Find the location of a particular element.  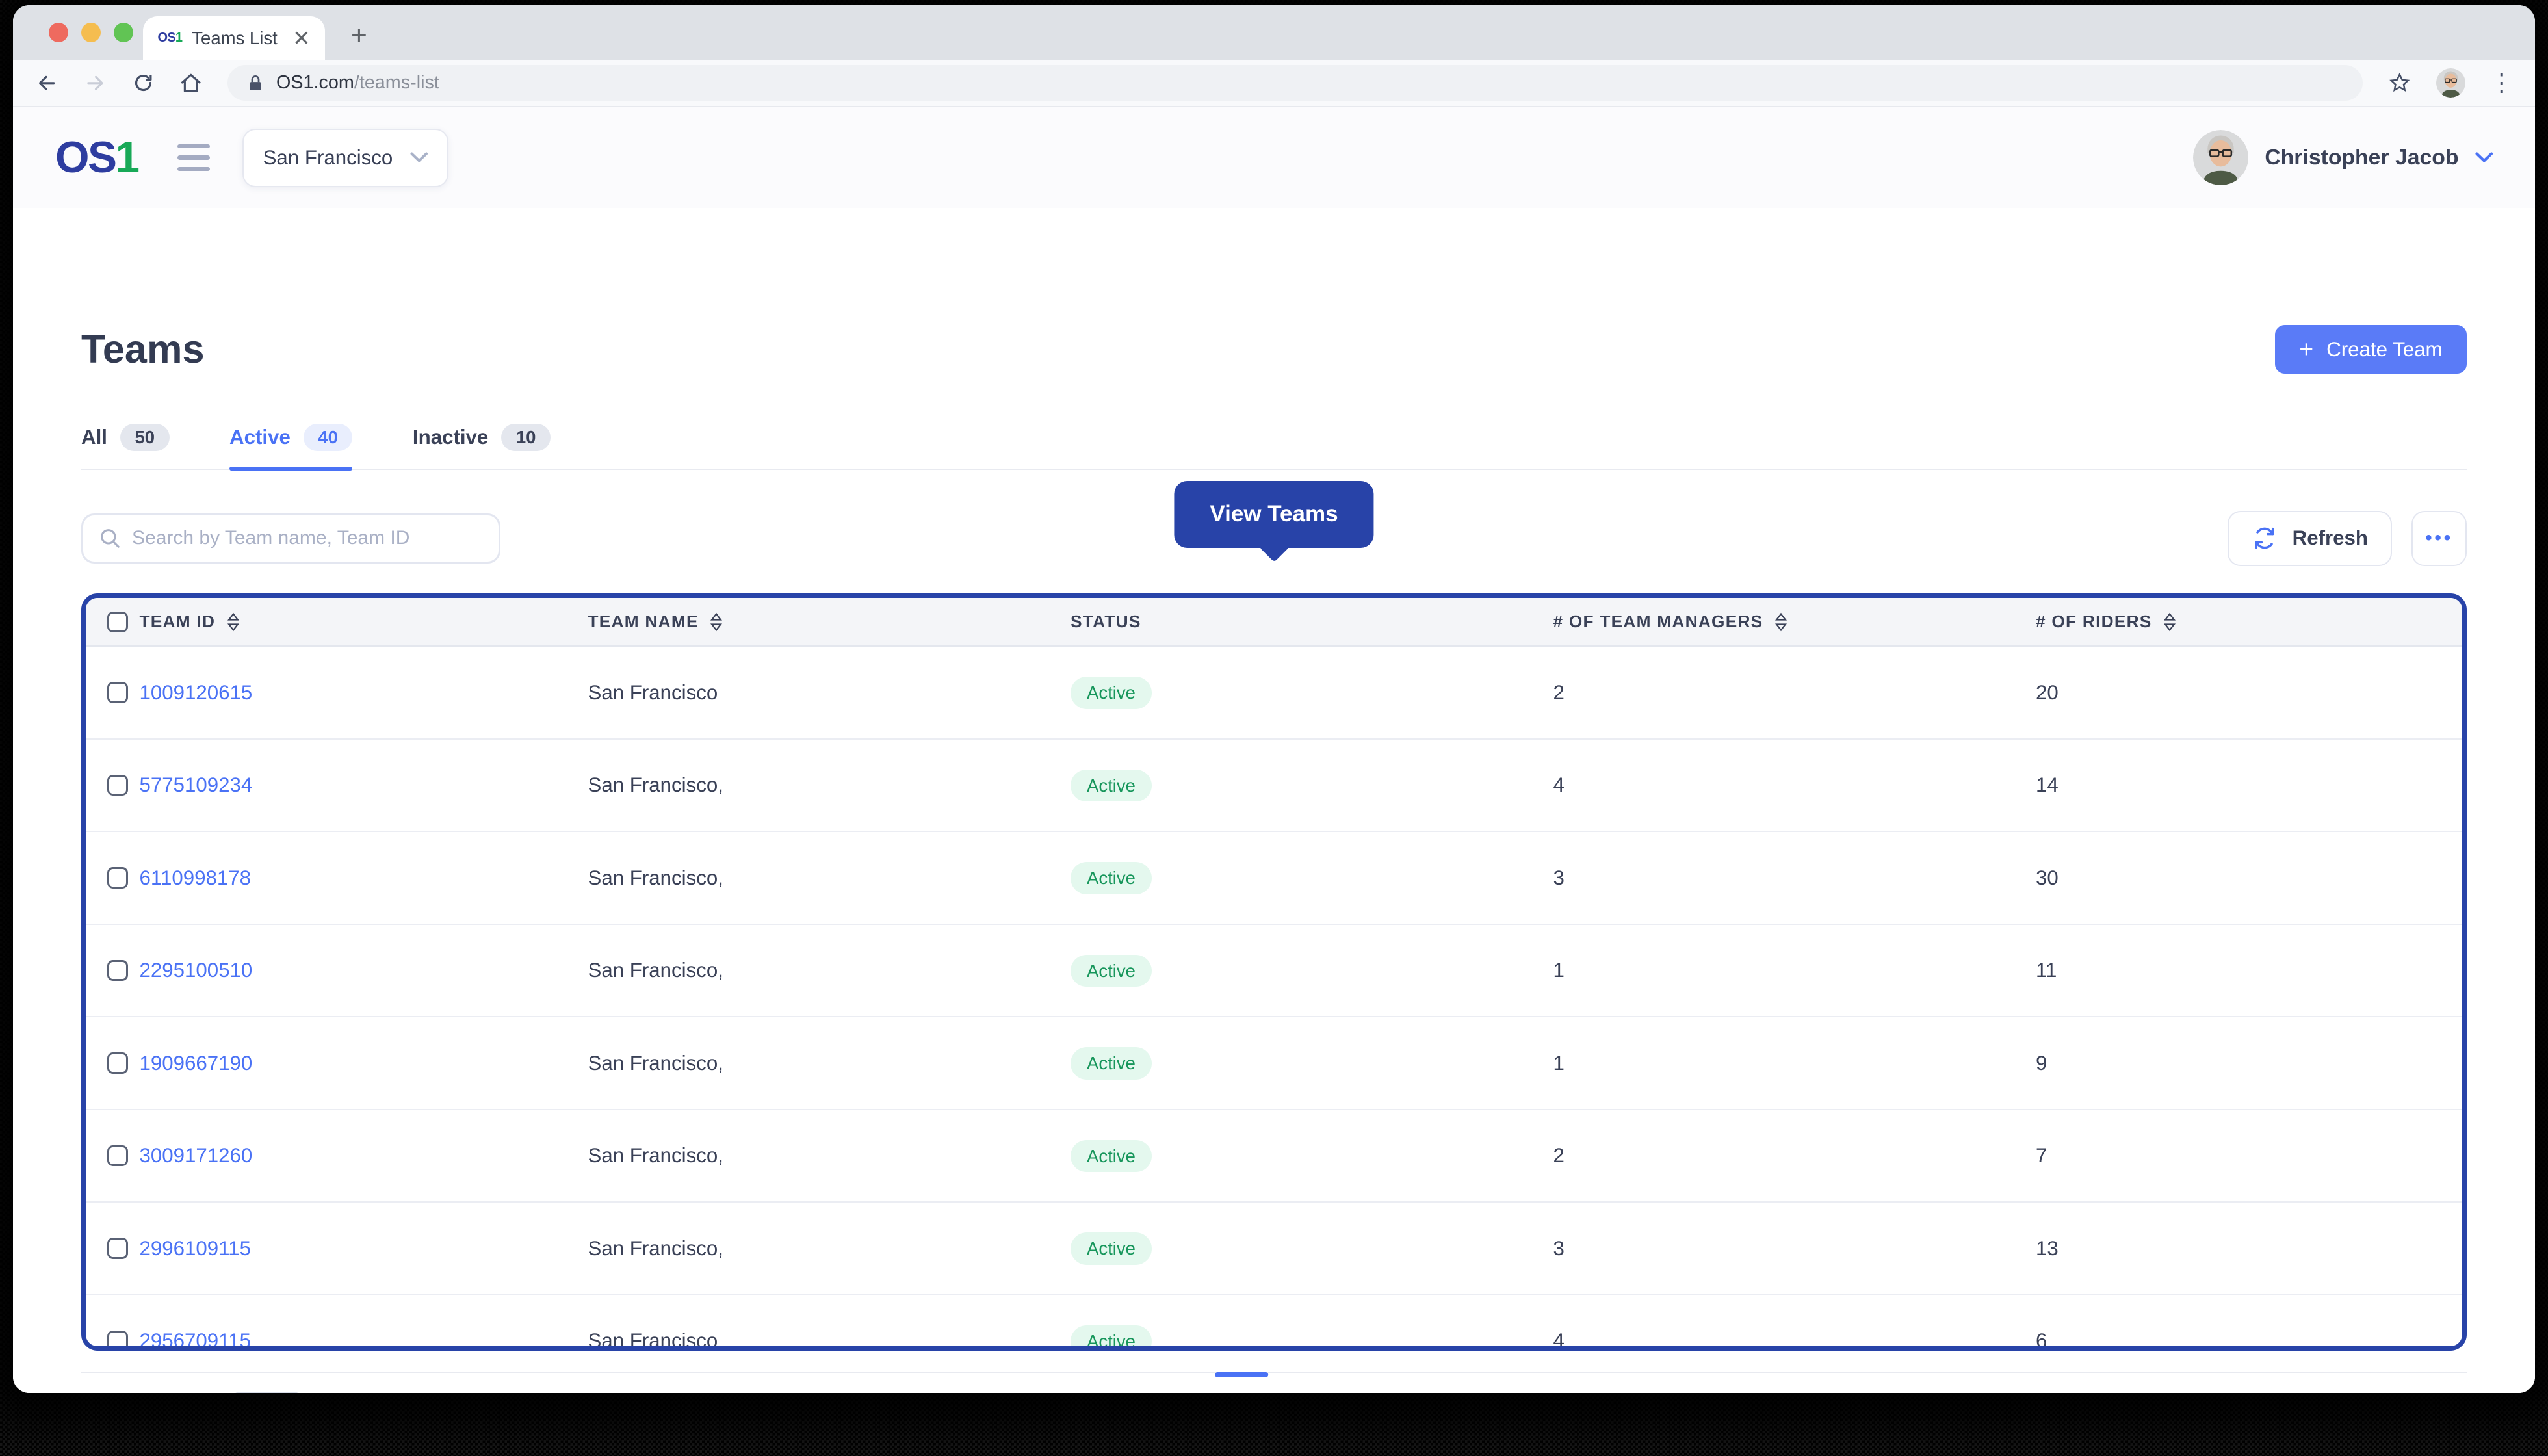

refresh-button: Refresh is located at coordinates (2310, 538).